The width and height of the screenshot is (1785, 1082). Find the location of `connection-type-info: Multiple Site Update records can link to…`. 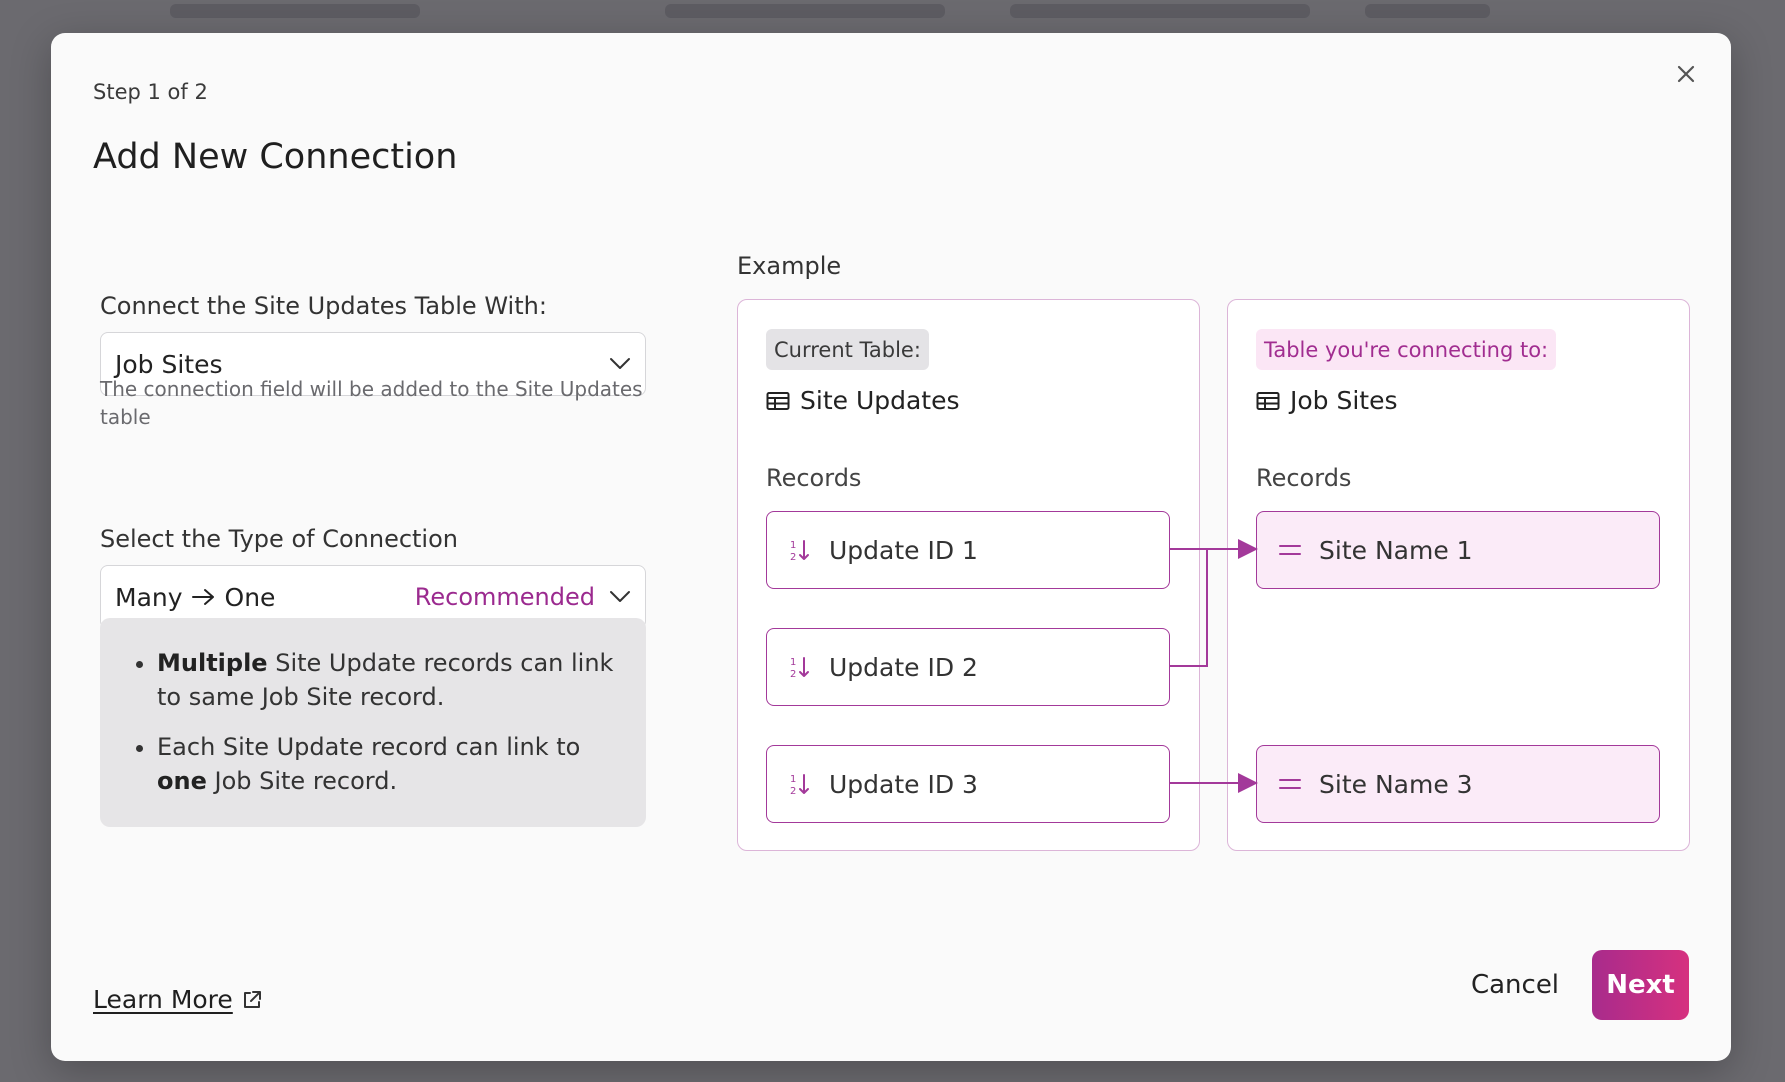

connection-type-info: Multiple Site Update records can link to… is located at coordinates (373, 722).